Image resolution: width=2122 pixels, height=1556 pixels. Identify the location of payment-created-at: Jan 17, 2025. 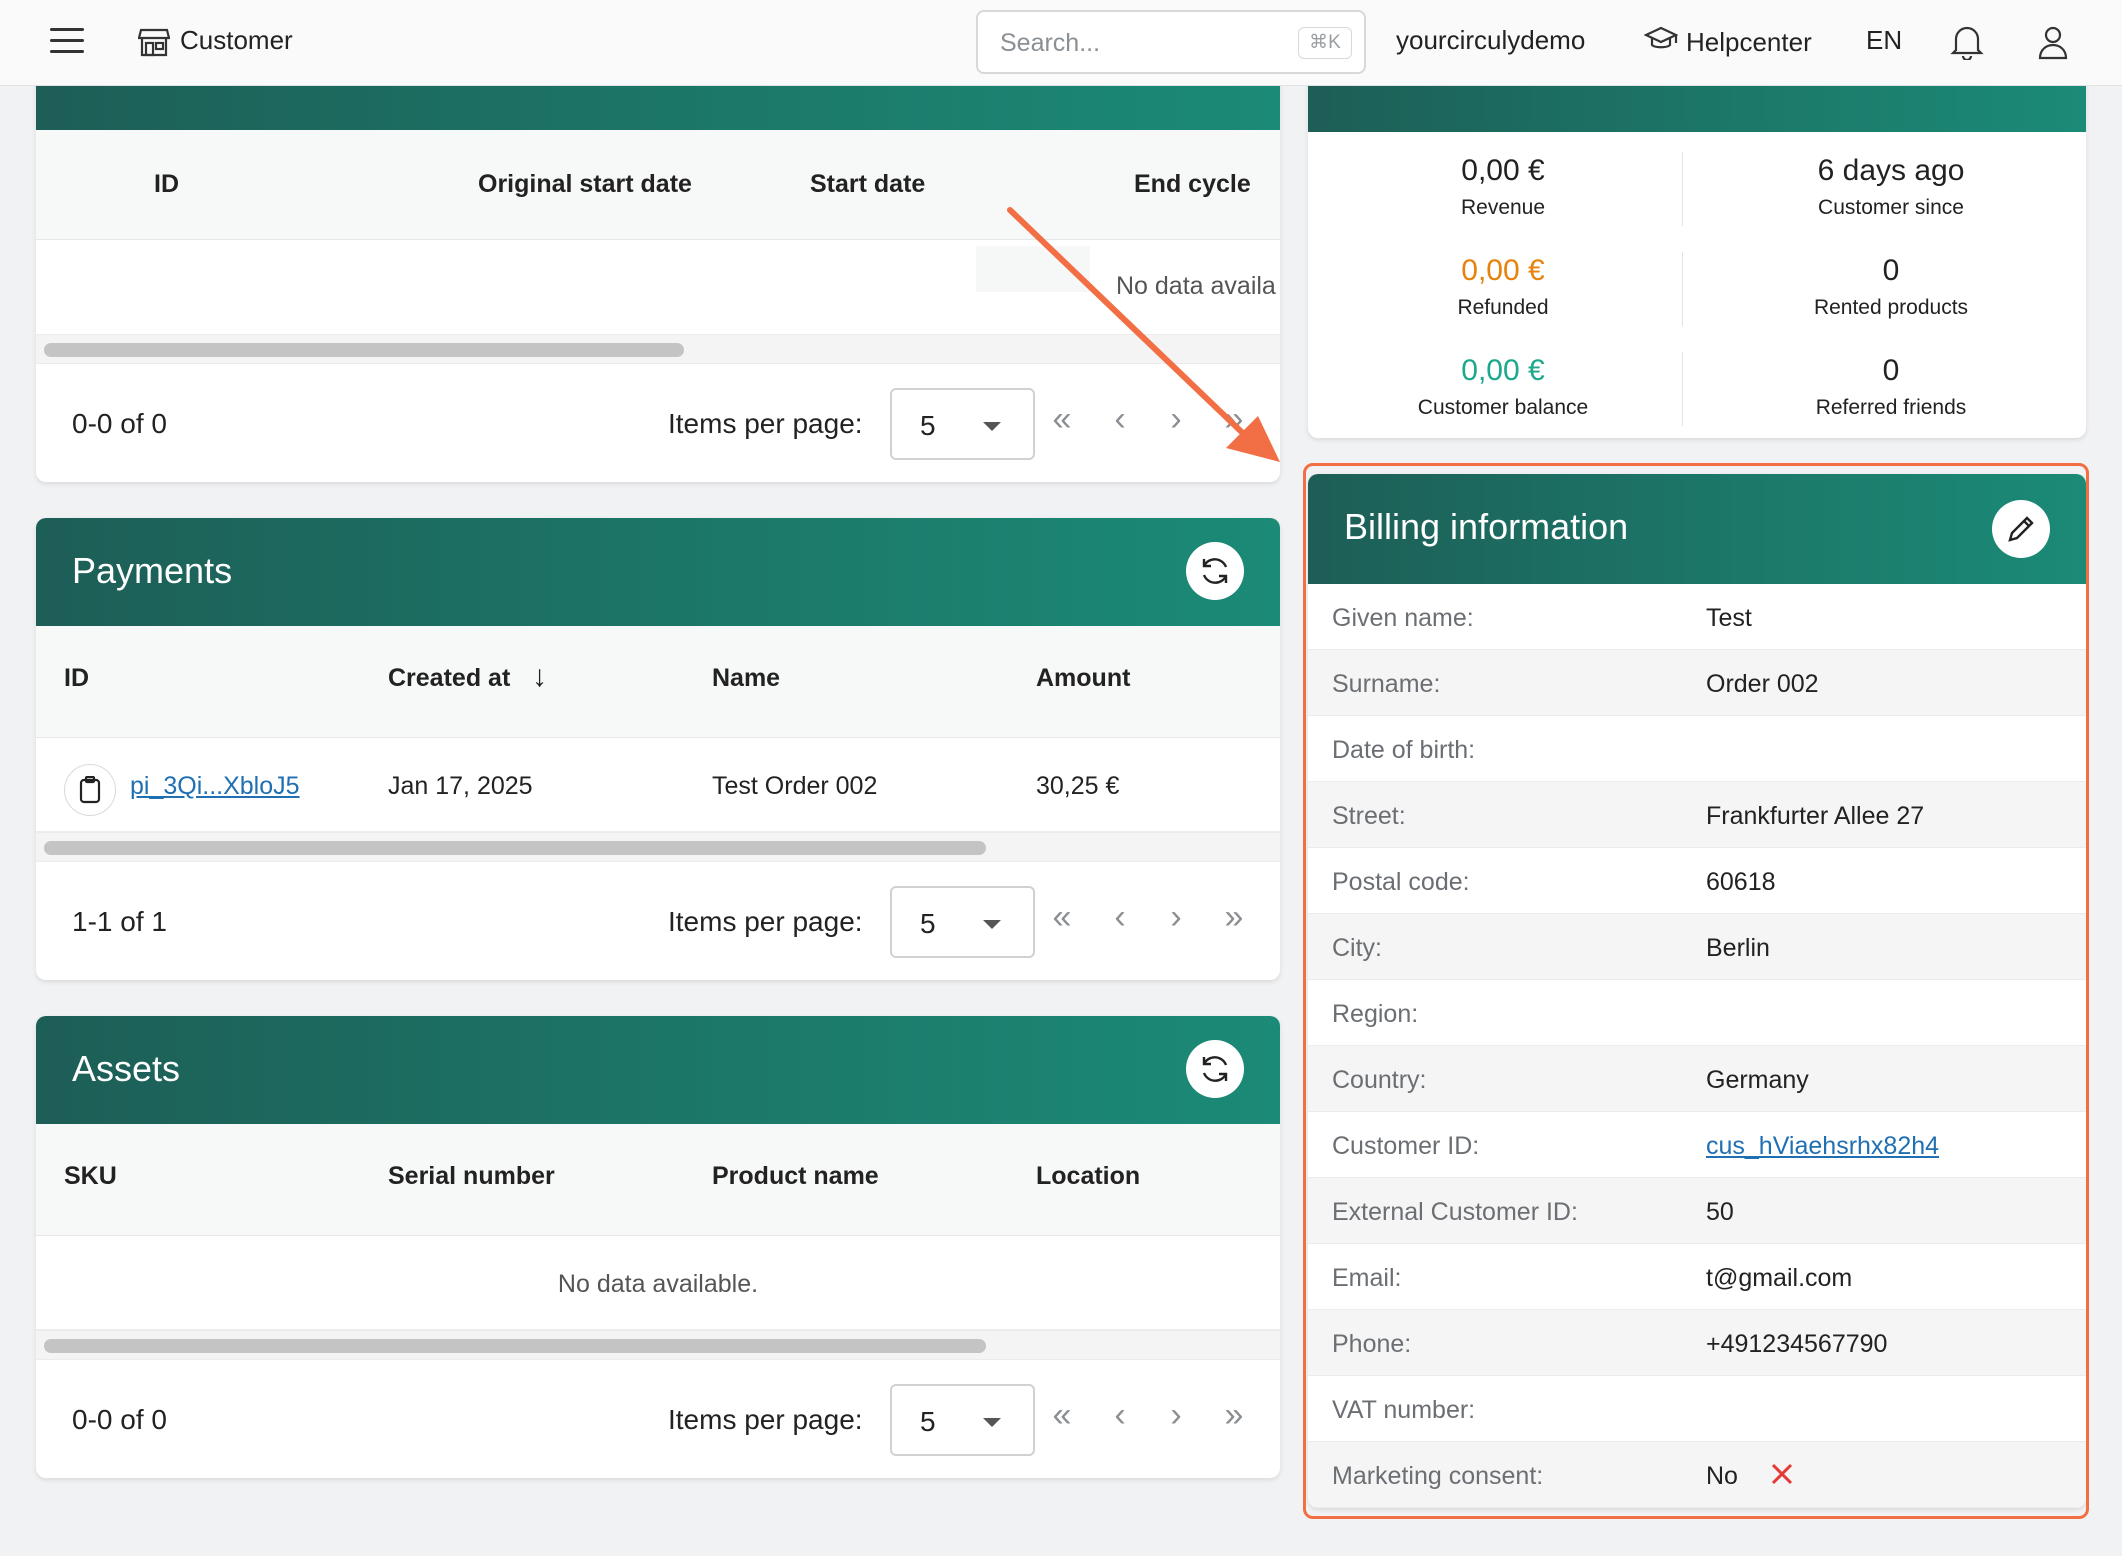
(460, 786).